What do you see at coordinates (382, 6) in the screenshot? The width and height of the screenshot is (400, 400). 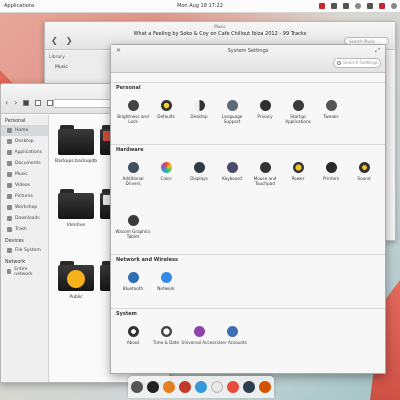 I see `notifications-icon` at bounding box center [382, 6].